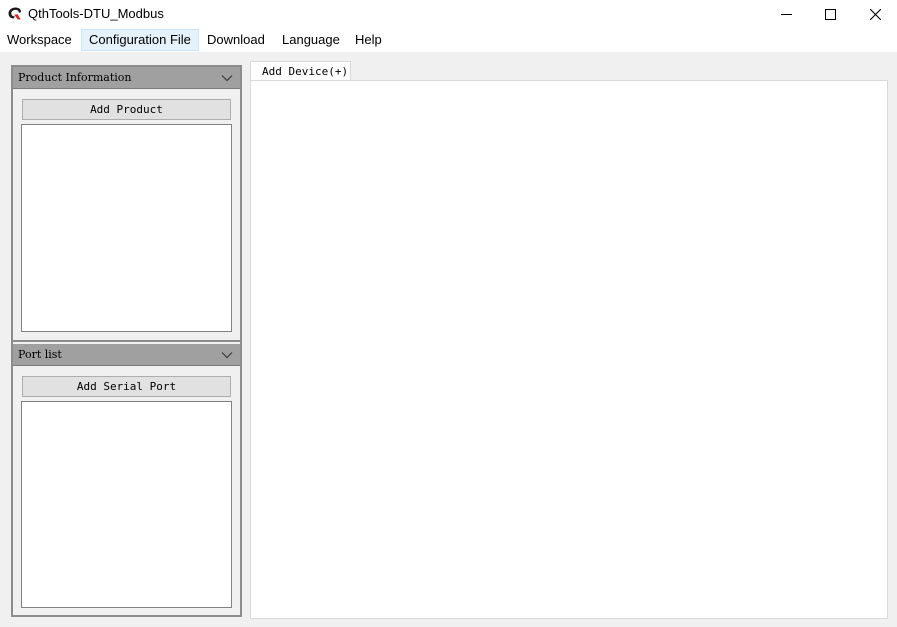  I want to click on menu-download: Download, so click(236, 40).